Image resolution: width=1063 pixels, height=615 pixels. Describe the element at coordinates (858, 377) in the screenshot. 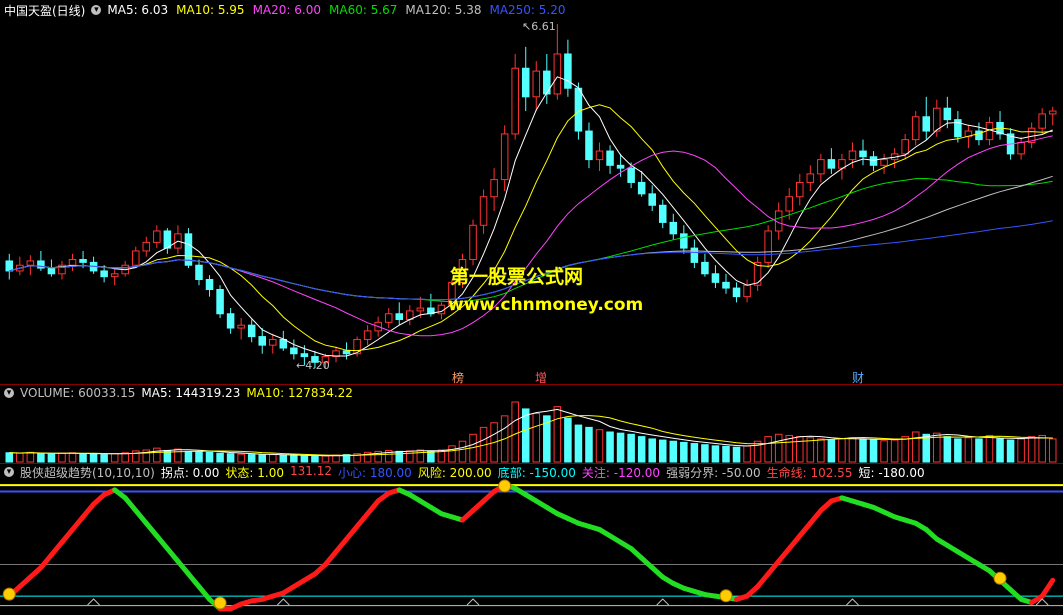

I see `event-tag-cai: 财` at that location.